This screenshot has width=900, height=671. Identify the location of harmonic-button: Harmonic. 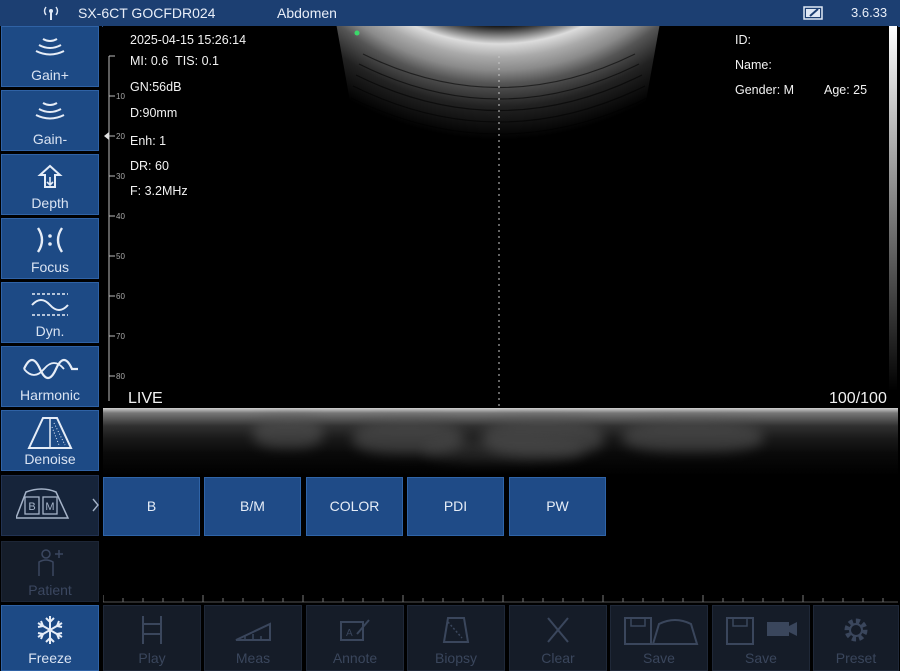
(50, 376).